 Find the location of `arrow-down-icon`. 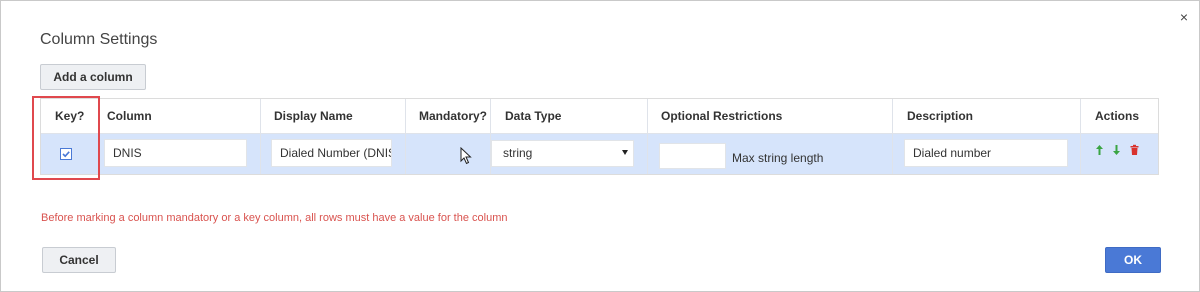

arrow-down-icon is located at coordinates (1116, 149).